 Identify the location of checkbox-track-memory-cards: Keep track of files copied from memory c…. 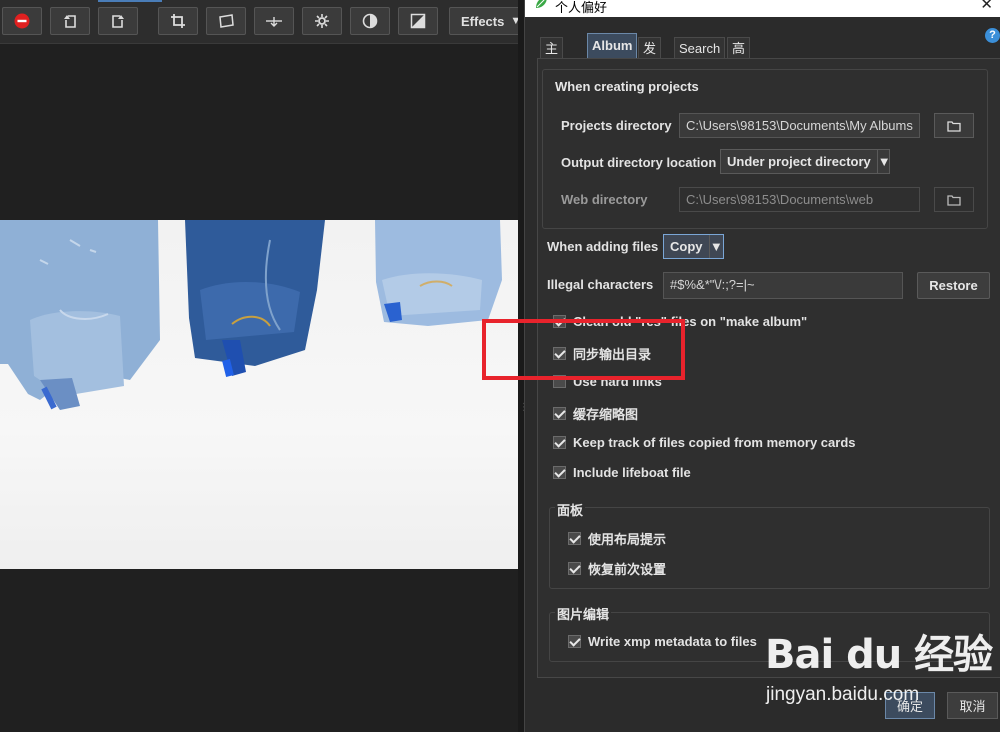
(704, 442).